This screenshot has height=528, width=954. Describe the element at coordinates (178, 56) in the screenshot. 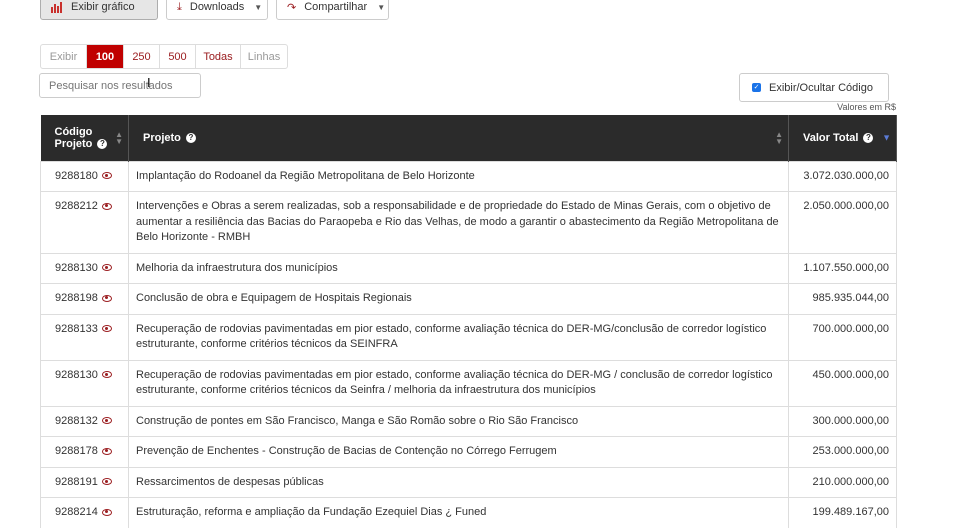

I see `page-size-500: 500` at that location.